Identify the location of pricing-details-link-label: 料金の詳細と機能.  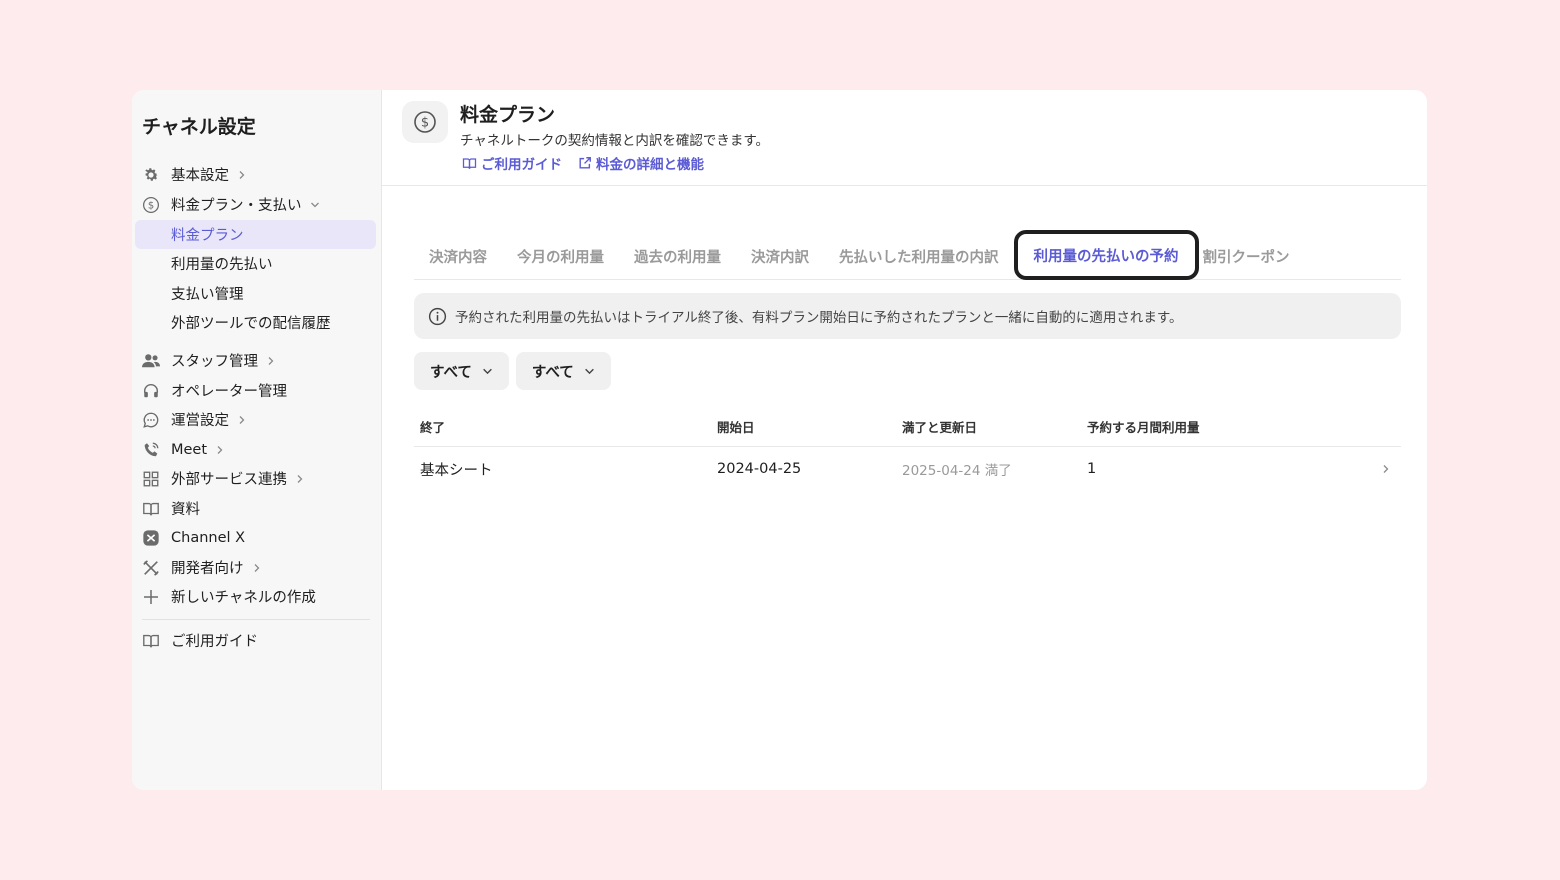
(650, 165).